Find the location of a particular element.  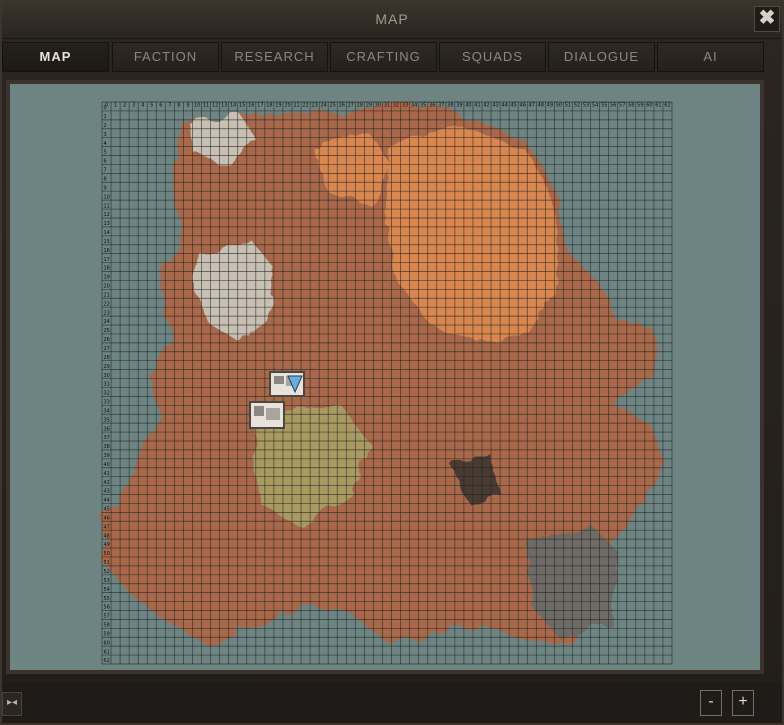

grid-column-label: 22 is located at coordinates (305, 106).